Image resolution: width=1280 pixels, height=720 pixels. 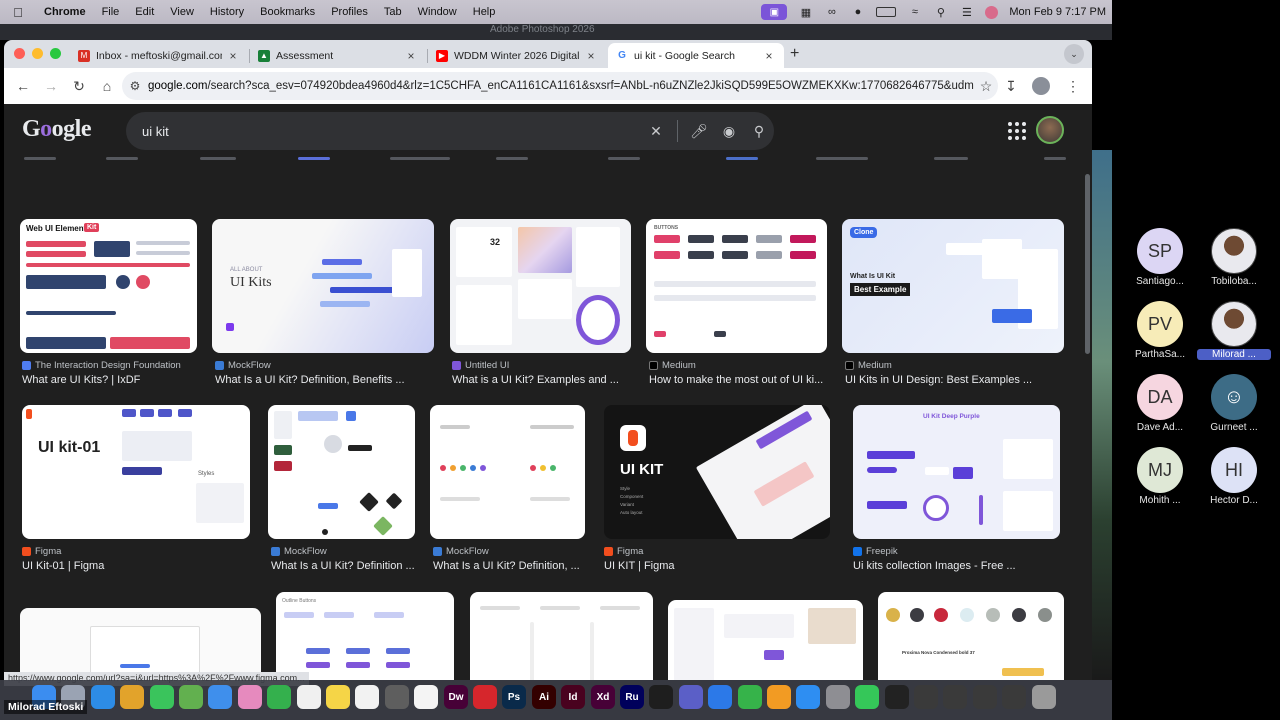 What do you see at coordinates (953, 286) in the screenshot?
I see `result-image: Clone What Is UI Kit Best Example` at bounding box center [953, 286].